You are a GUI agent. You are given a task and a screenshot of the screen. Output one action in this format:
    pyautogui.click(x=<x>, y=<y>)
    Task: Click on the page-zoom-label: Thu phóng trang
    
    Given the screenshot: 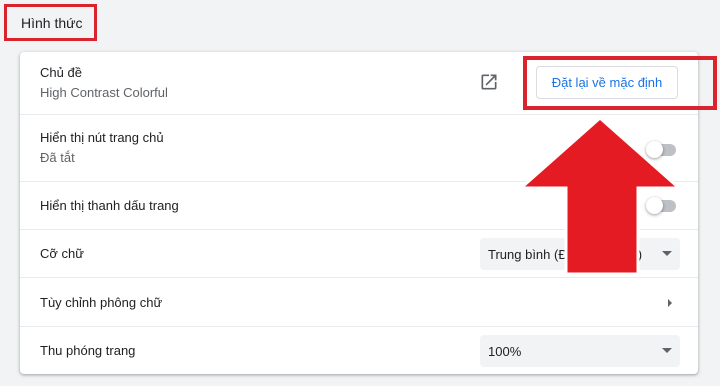 What is the action you would take?
    pyautogui.click(x=88, y=350)
    